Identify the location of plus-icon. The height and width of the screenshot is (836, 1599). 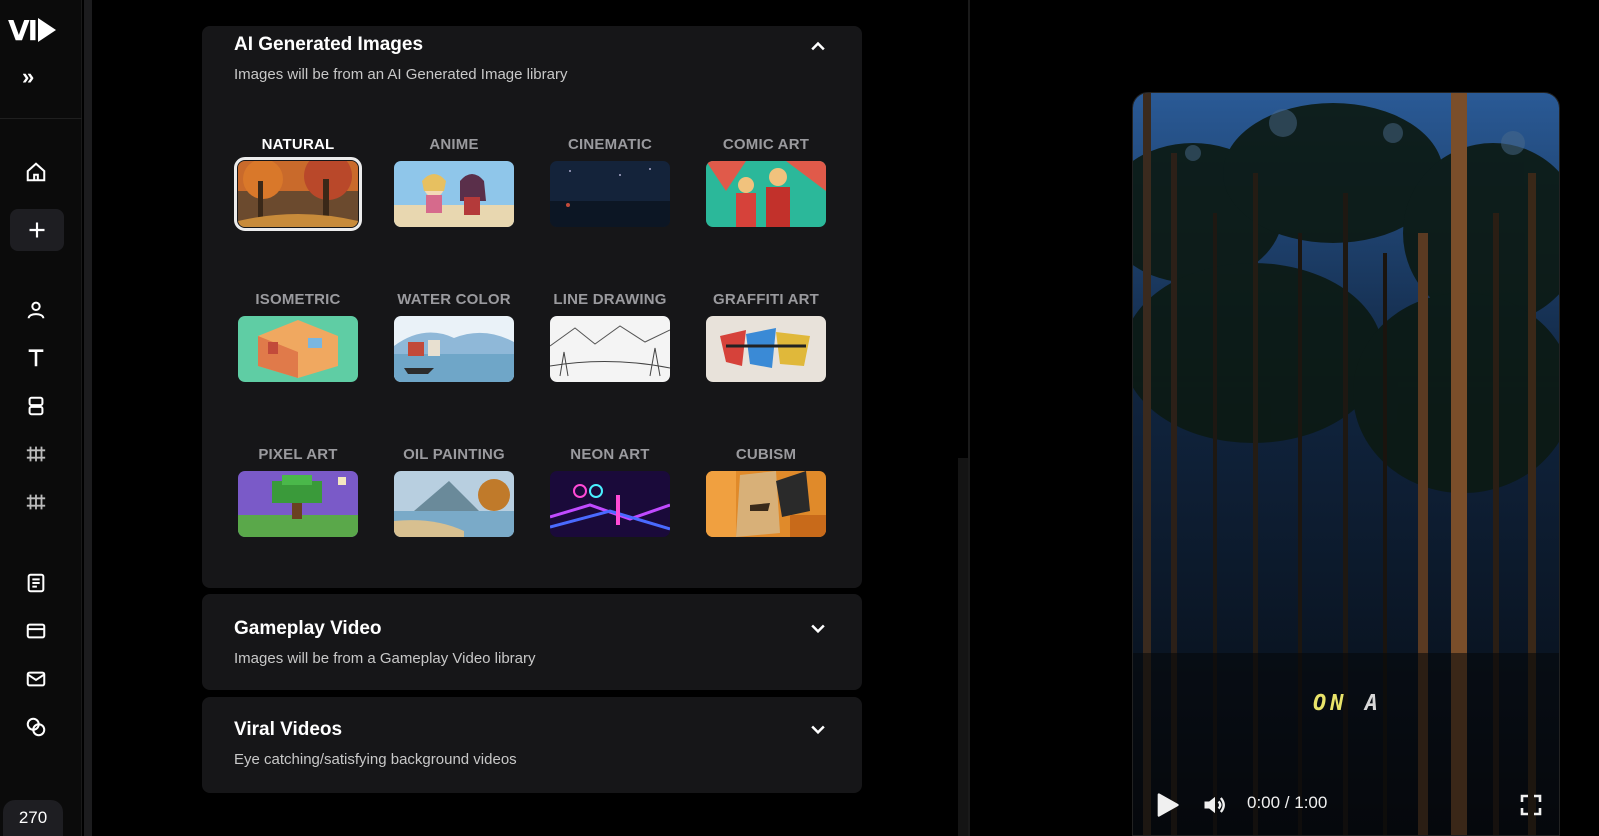
(37, 230).